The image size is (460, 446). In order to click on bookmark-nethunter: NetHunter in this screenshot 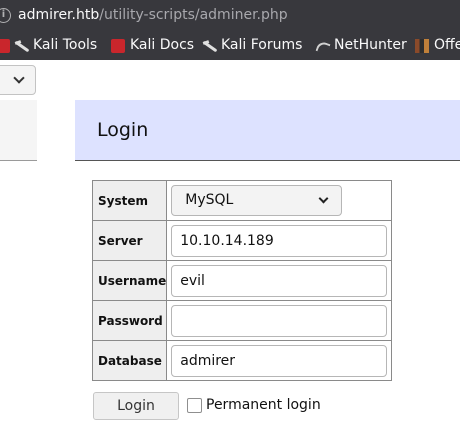, I will do `click(361, 45)`.